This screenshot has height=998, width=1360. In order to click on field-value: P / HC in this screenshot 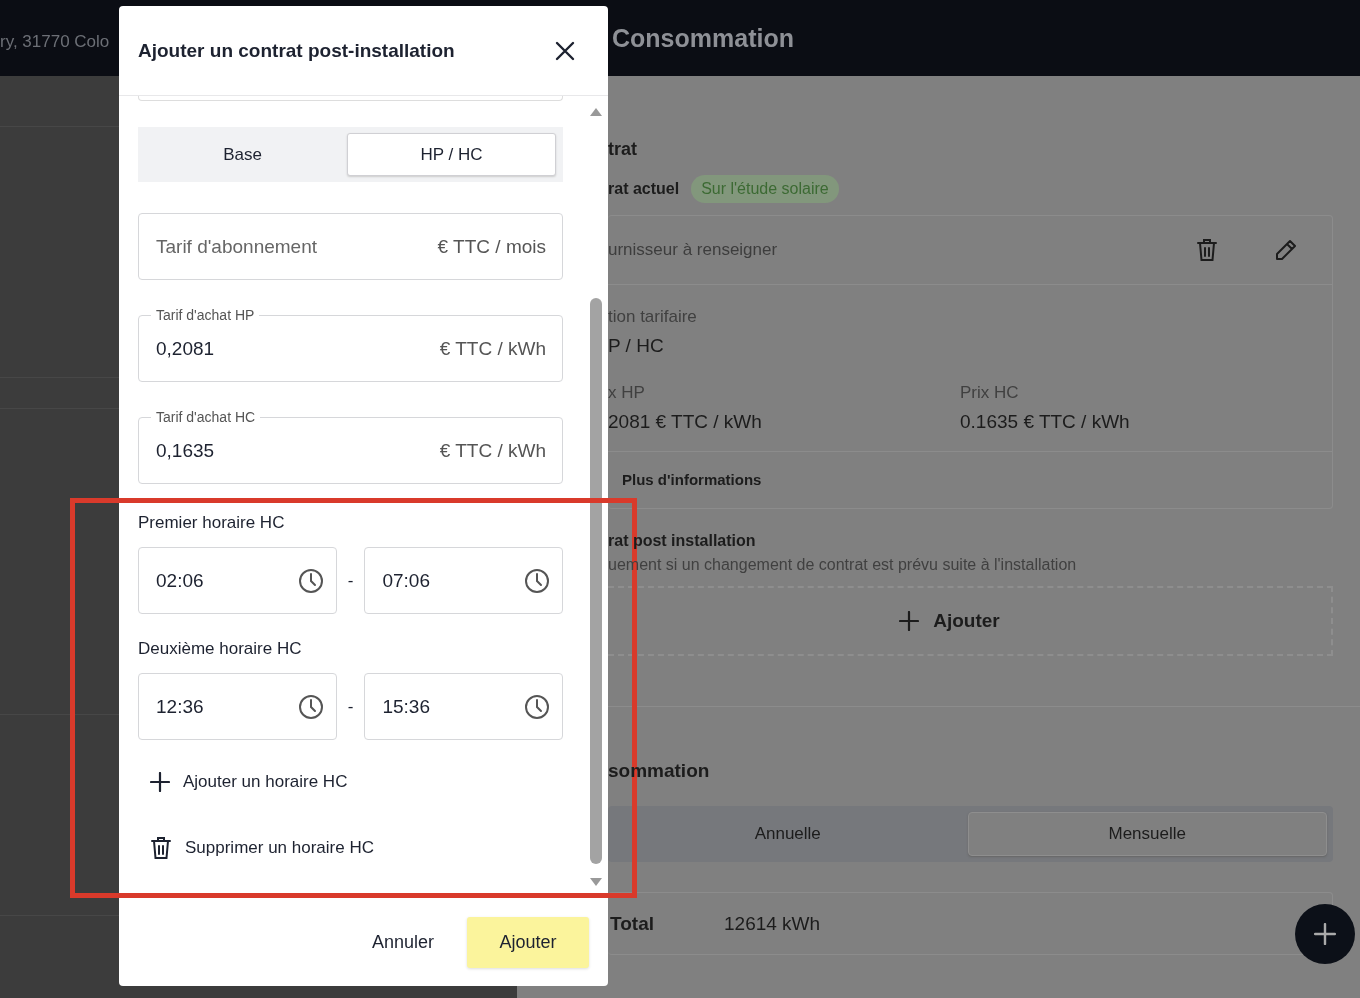, I will do `click(636, 346)`.